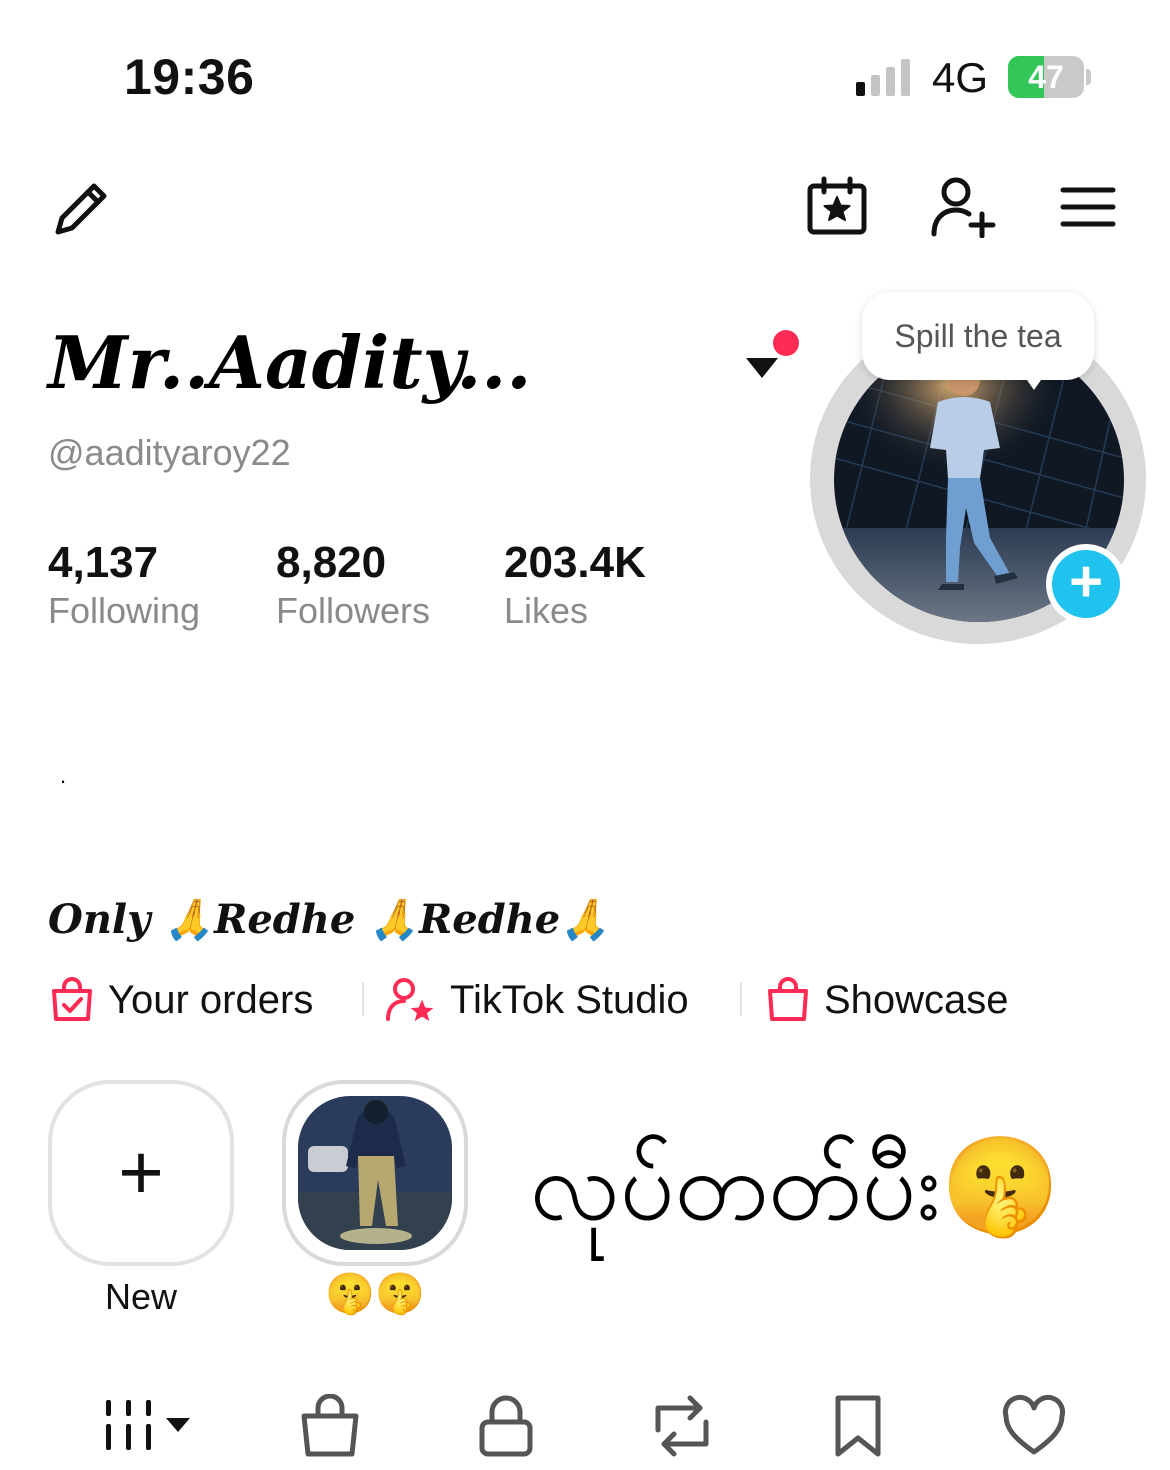  Describe the element at coordinates (72, 999) in the screenshot. I see `orders-bag-icon` at that location.